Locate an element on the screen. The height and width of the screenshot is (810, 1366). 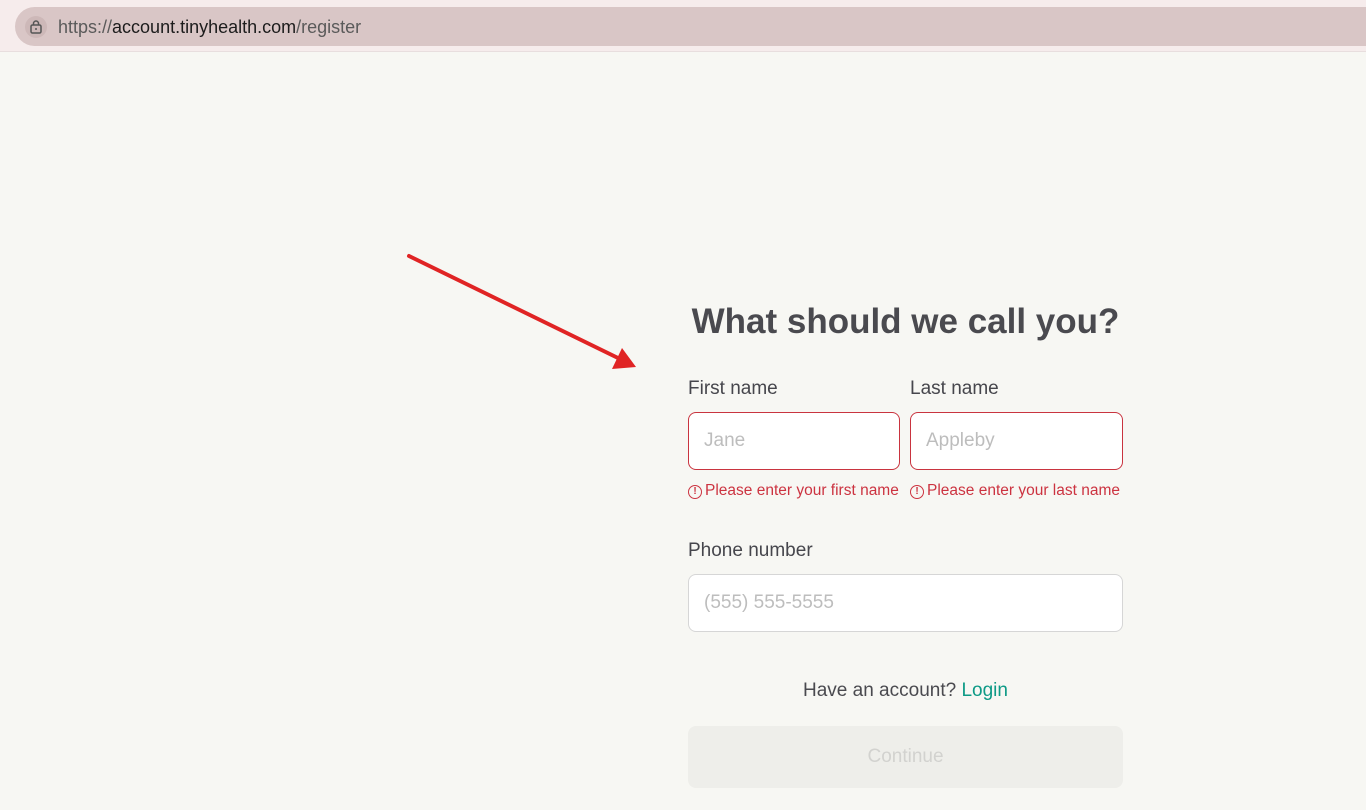
first-name-input is located at coordinates (794, 441).